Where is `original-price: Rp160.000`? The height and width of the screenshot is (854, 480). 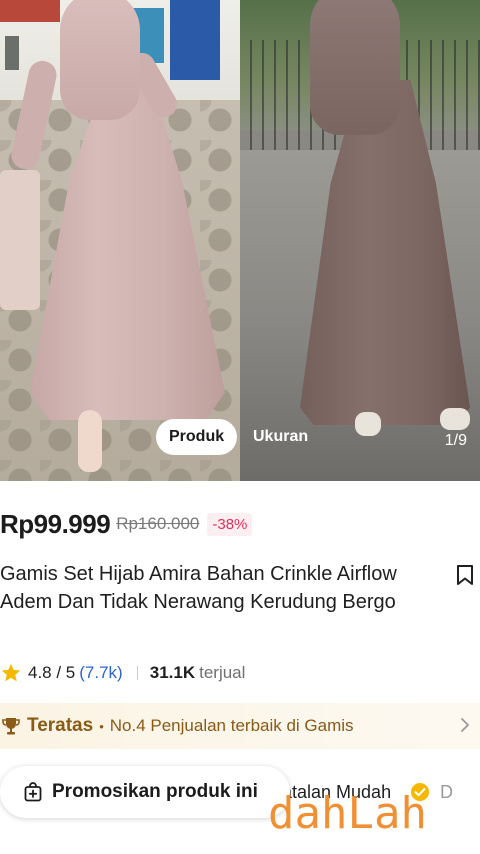
original-price: Rp160.000 is located at coordinates (158, 523).